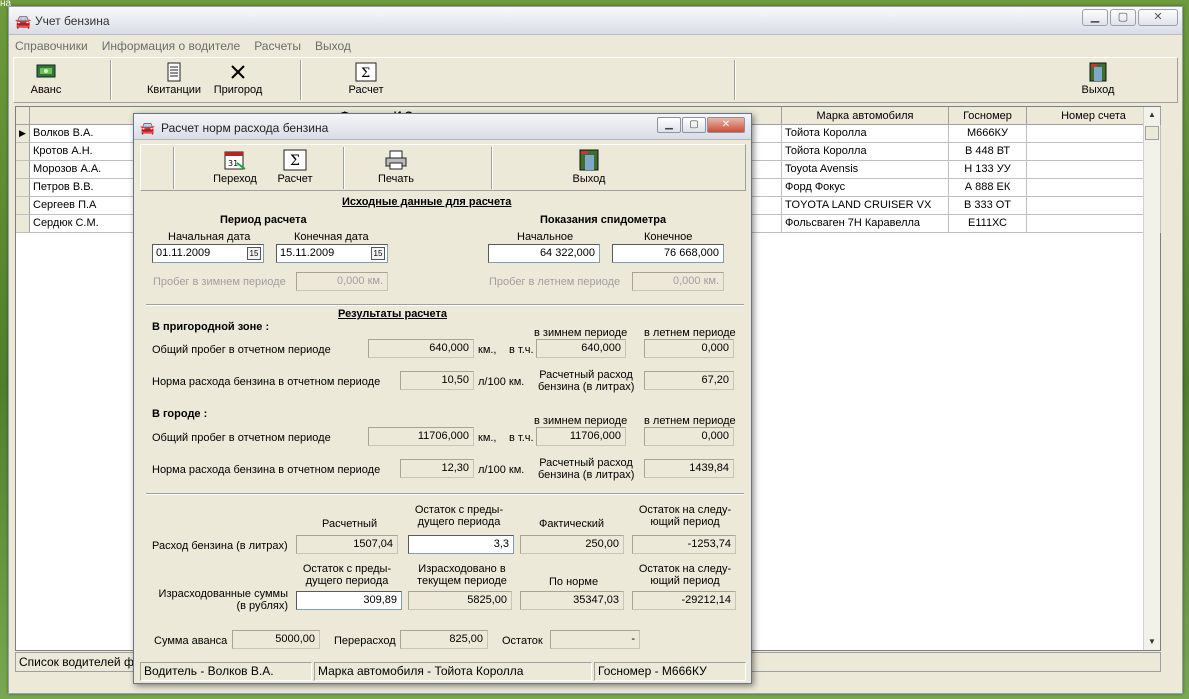  I want to click on prigorod-button: Пригород, so click(238, 79).